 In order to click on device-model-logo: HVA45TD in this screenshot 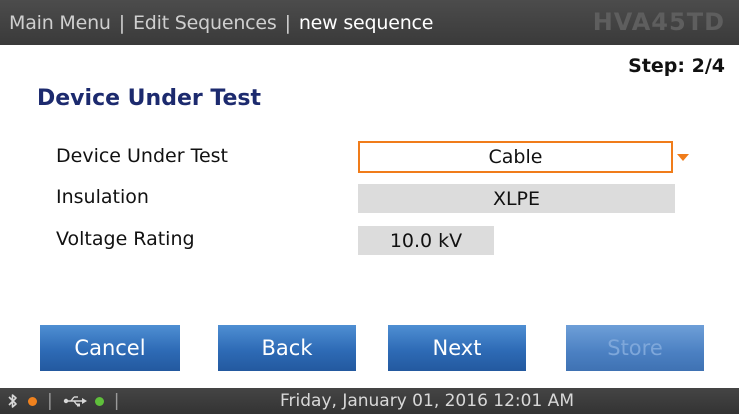, I will do `click(658, 22)`.